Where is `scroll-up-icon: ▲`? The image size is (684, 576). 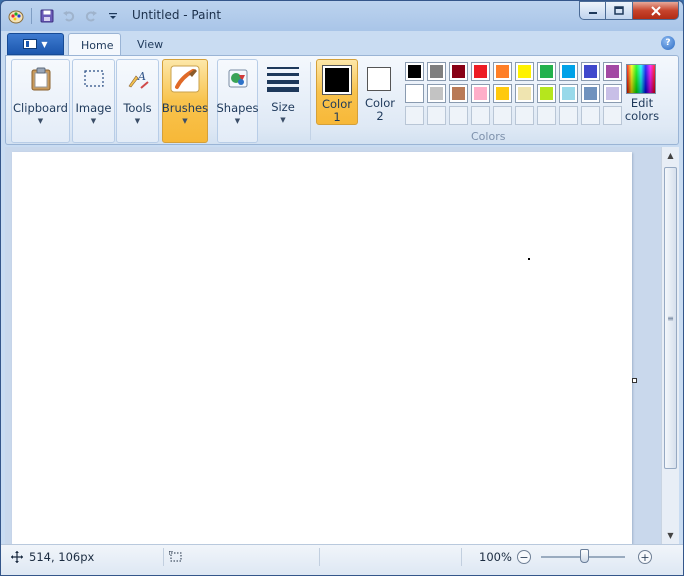 scroll-up-icon: ▲ is located at coordinates (670, 155).